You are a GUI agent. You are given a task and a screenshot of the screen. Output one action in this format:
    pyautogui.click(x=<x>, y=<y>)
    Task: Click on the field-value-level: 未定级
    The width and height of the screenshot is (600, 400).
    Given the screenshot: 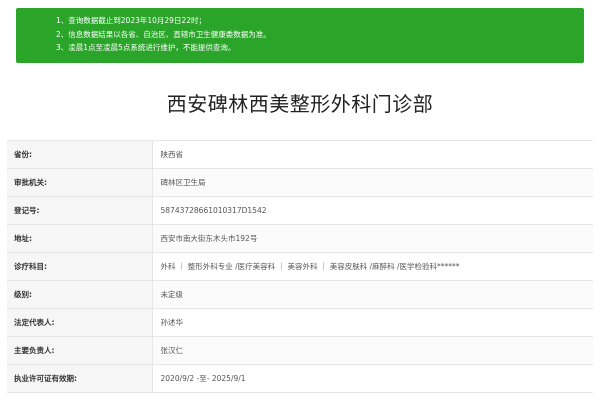 What is the action you would take?
    pyautogui.click(x=372, y=294)
    